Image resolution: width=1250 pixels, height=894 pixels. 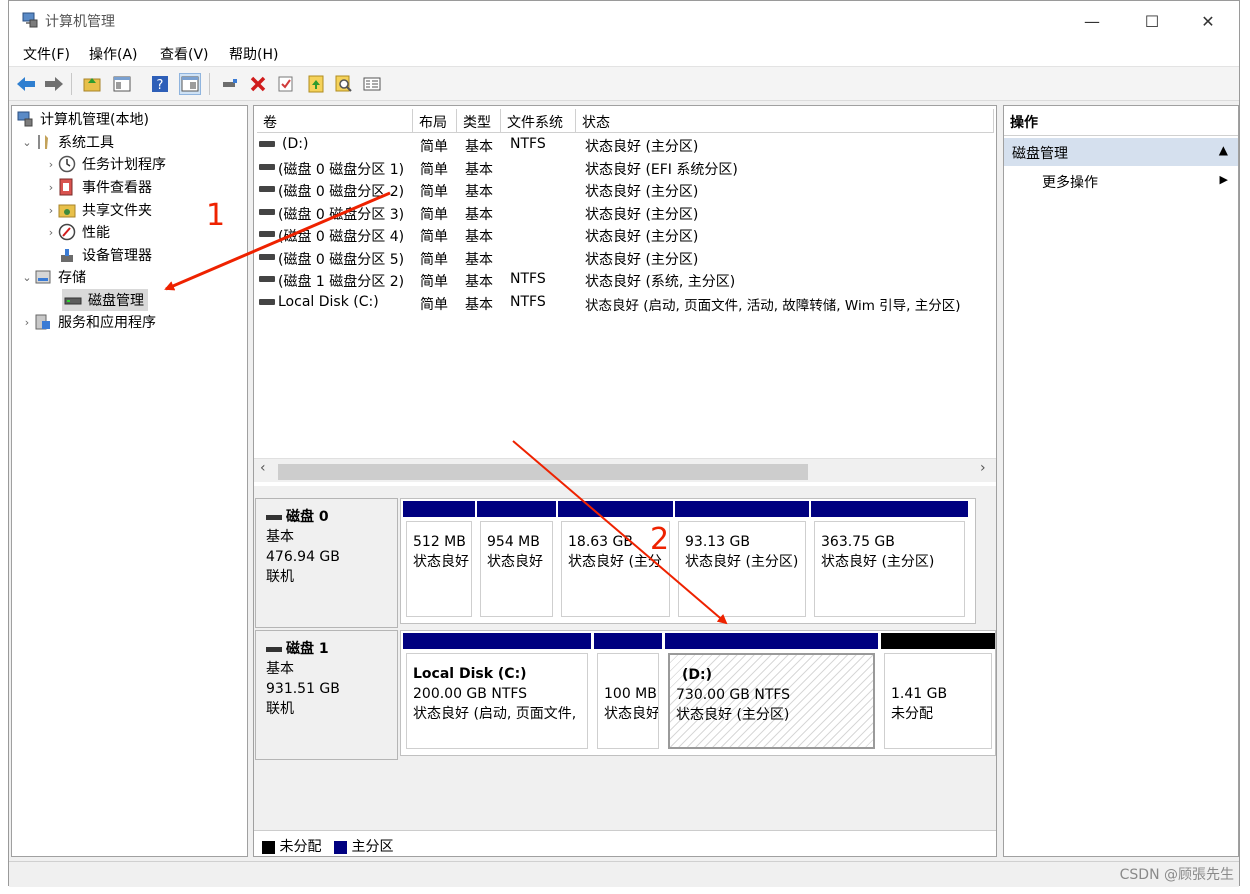 I want to click on annotation-label-1: 1, so click(x=216, y=215).